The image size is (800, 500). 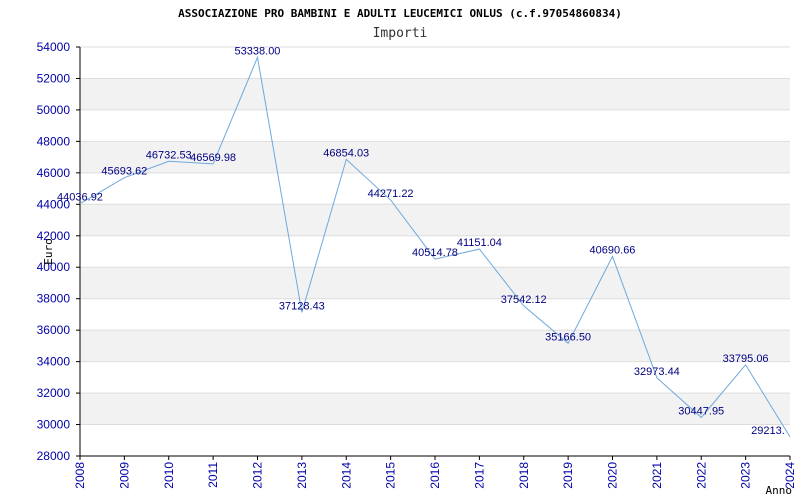 What do you see at coordinates (524, 475) in the screenshot?
I see `x-tick-label: 2018` at bounding box center [524, 475].